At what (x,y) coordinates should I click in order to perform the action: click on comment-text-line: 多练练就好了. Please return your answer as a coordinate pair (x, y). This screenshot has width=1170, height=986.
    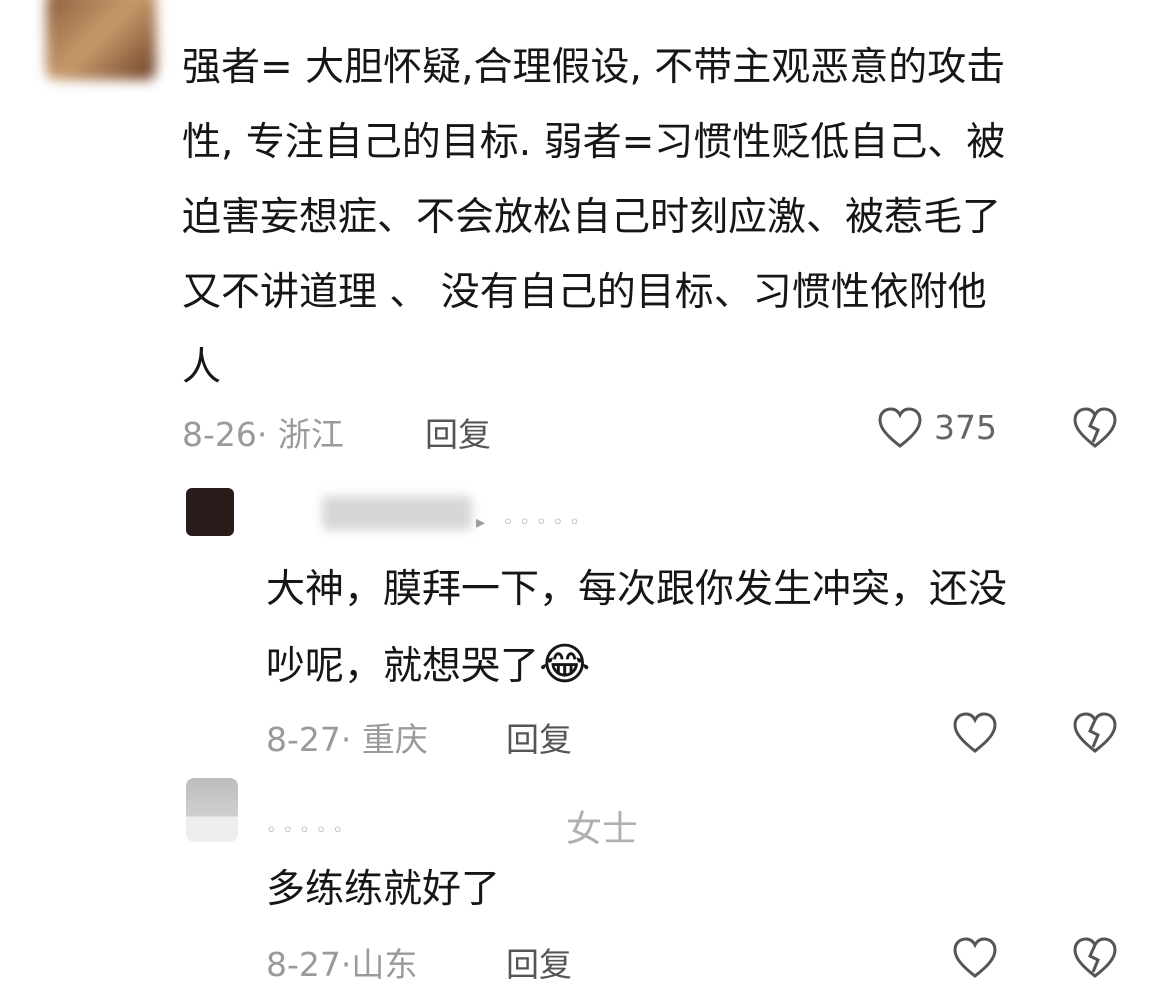
    Looking at the image, I should click on (383, 889).